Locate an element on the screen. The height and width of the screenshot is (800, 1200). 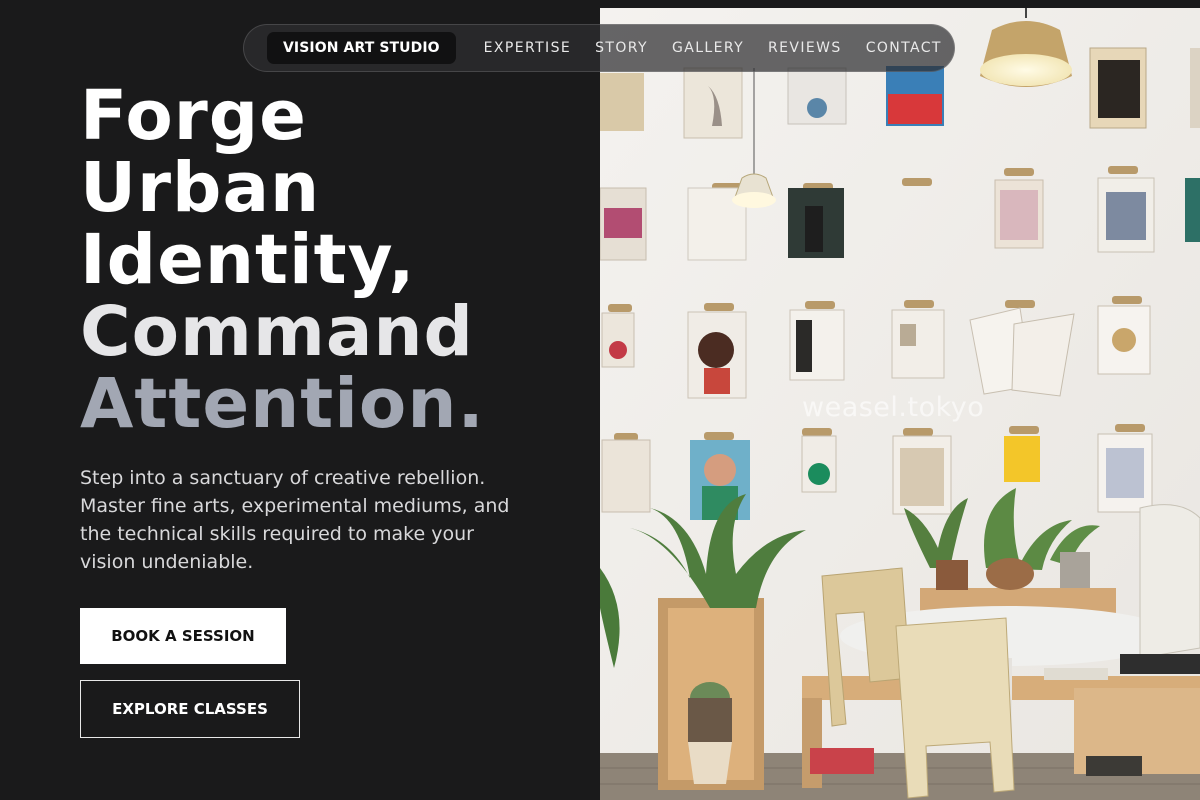
image-watermark: weasel.tokyo is located at coordinates (893, 407).